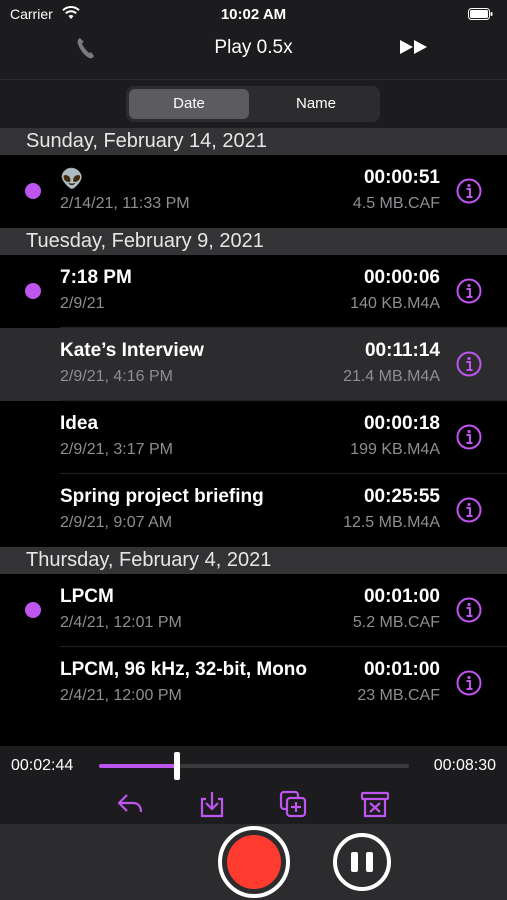  I want to click on page-title: Play 0.5x, so click(253, 48).